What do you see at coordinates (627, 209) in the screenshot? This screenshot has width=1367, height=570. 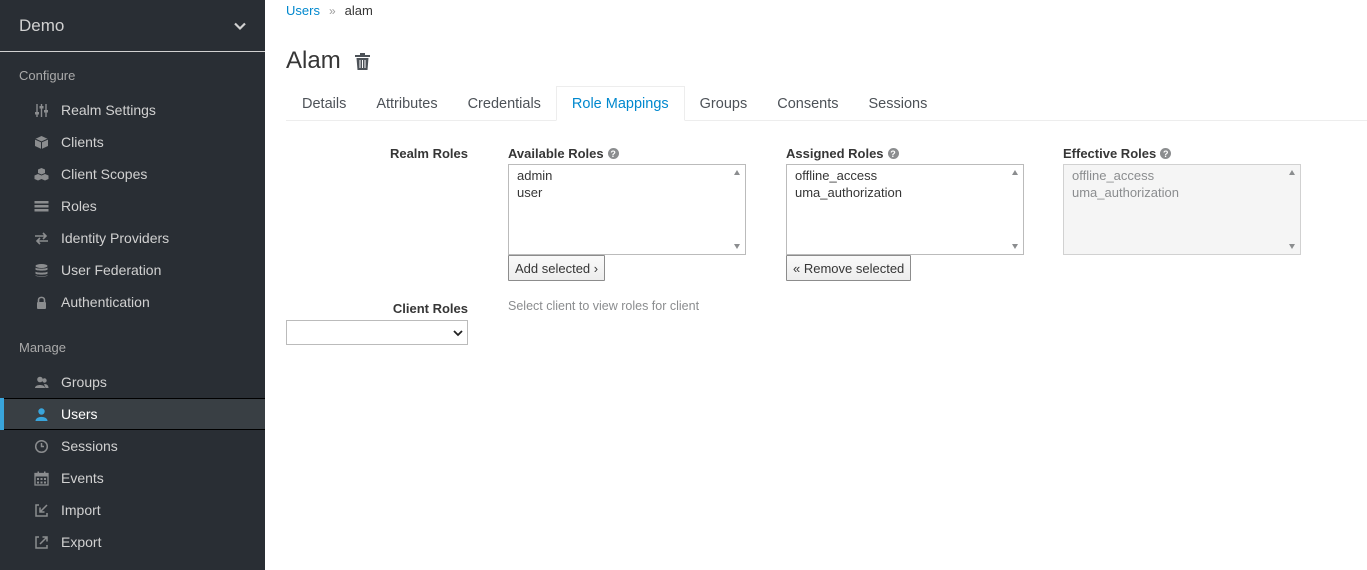 I see `available-roles-list: admin user` at bounding box center [627, 209].